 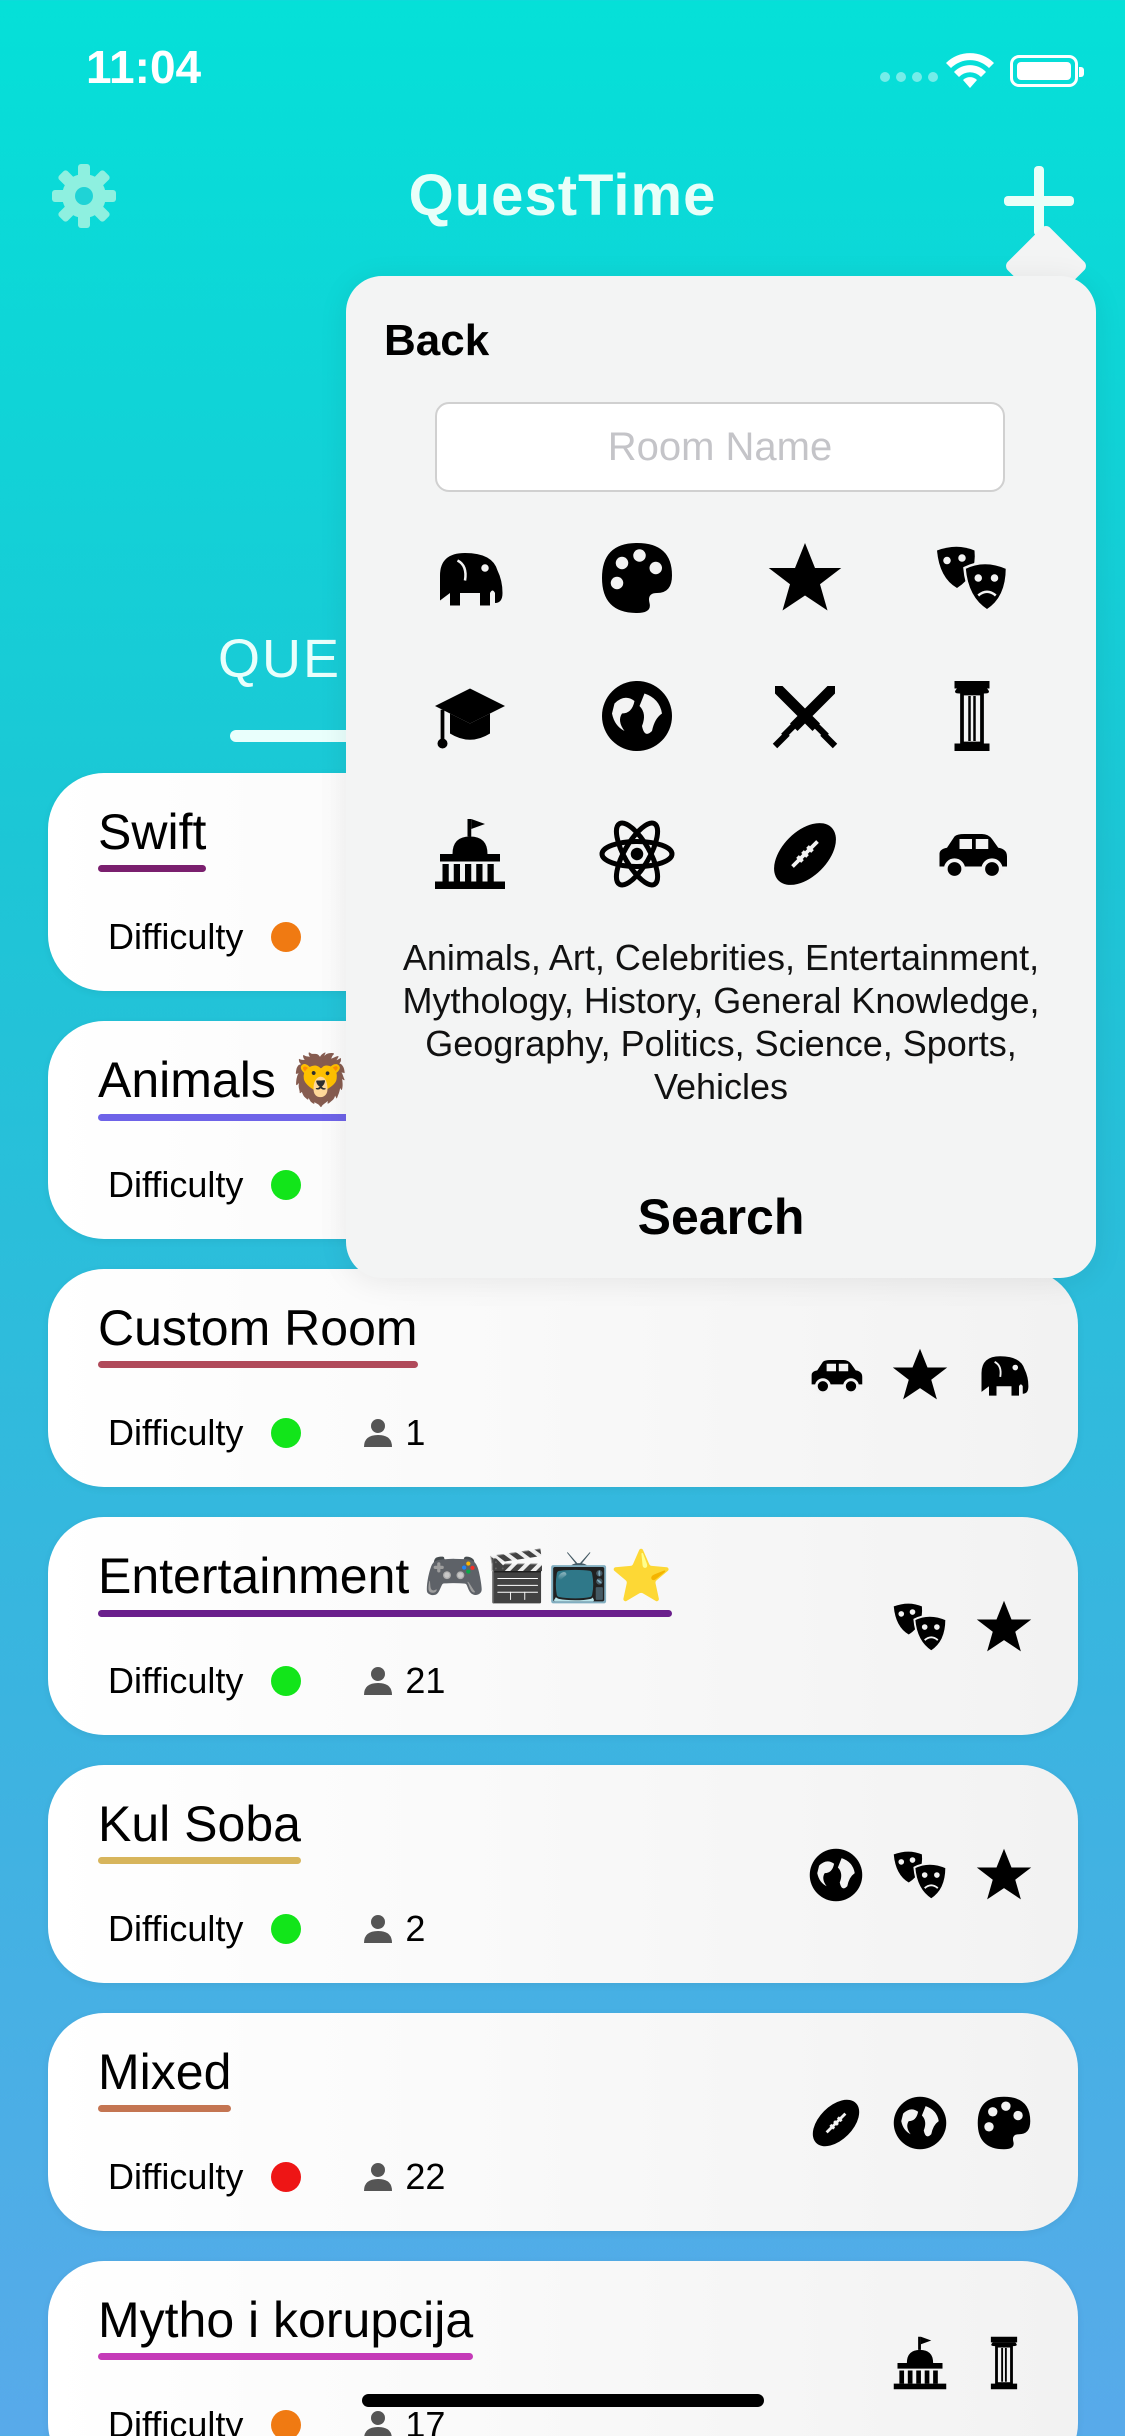 I want to click on room-card-mixed: Mixed Difficulty 22, so click(x=563, y=2122).